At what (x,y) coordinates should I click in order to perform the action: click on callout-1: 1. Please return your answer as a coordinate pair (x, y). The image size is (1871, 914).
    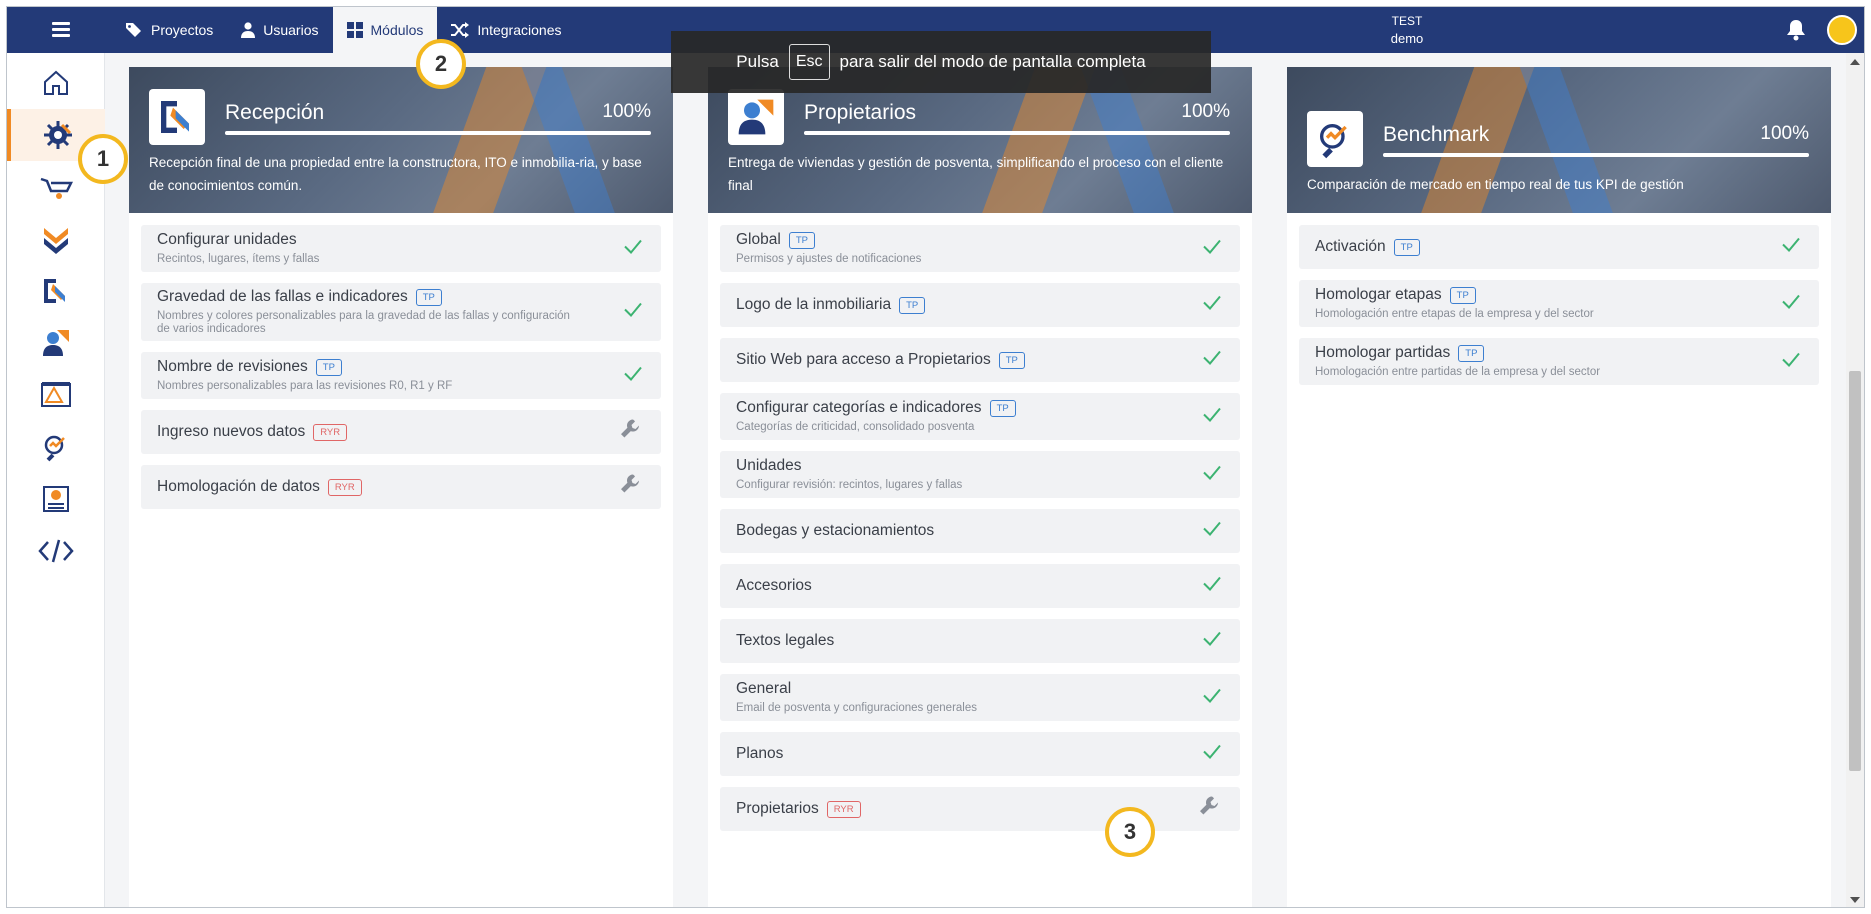
    Looking at the image, I should click on (103, 159).